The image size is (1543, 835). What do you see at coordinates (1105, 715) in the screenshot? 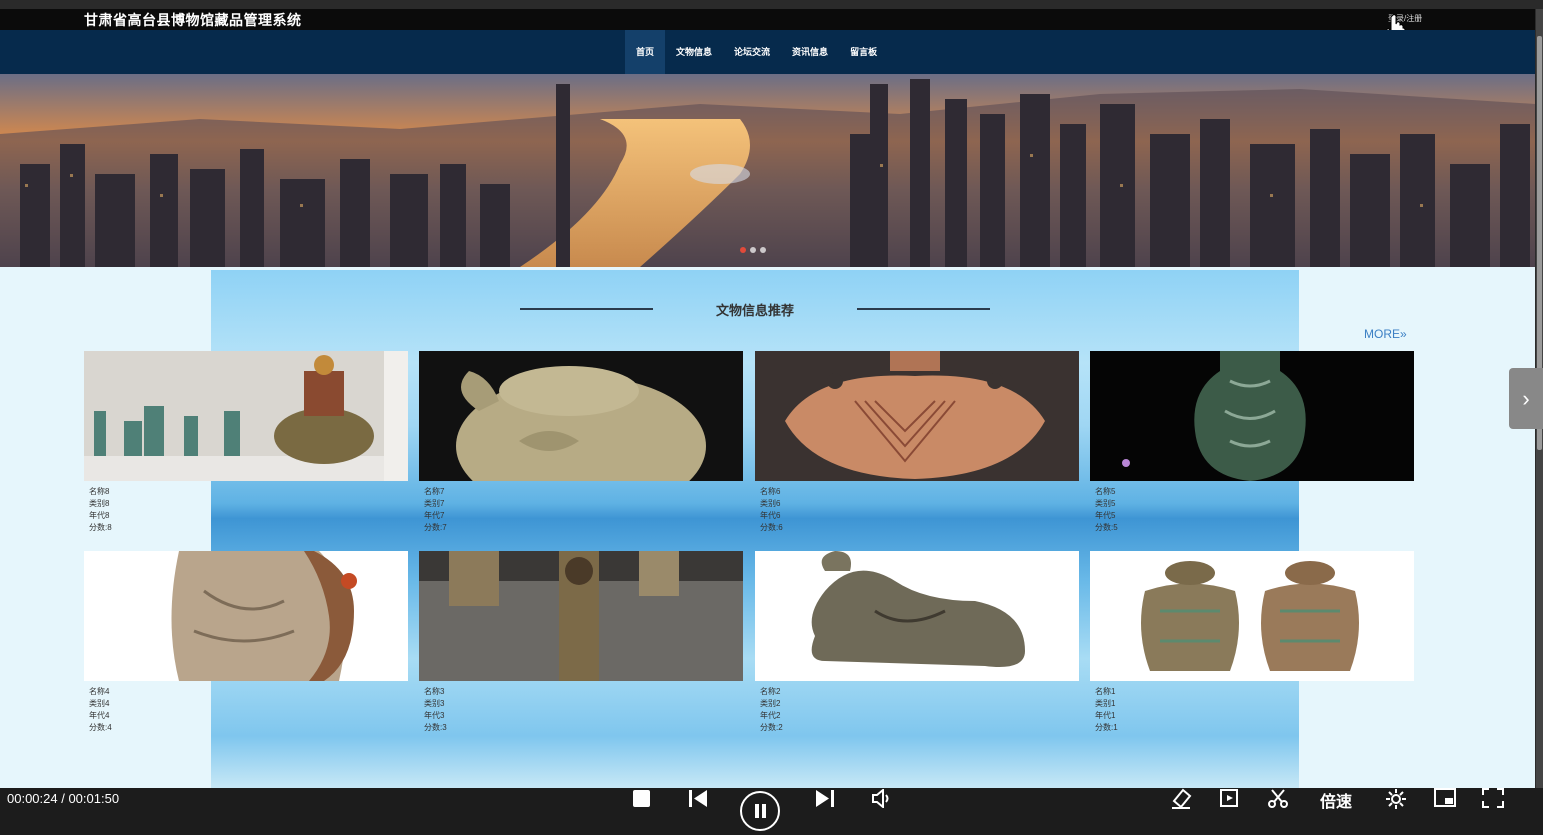
I see `relic-era: 年代1` at bounding box center [1105, 715].